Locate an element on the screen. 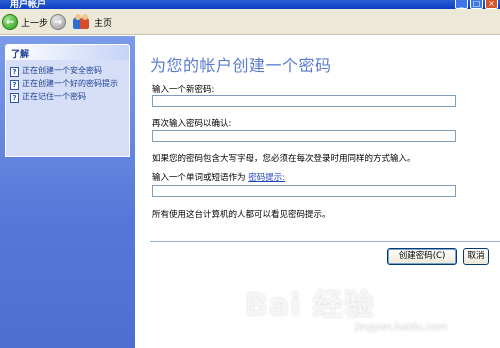  sidebar-item-remember-password: ? 正在记住一个密码 is located at coordinates (67, 96).